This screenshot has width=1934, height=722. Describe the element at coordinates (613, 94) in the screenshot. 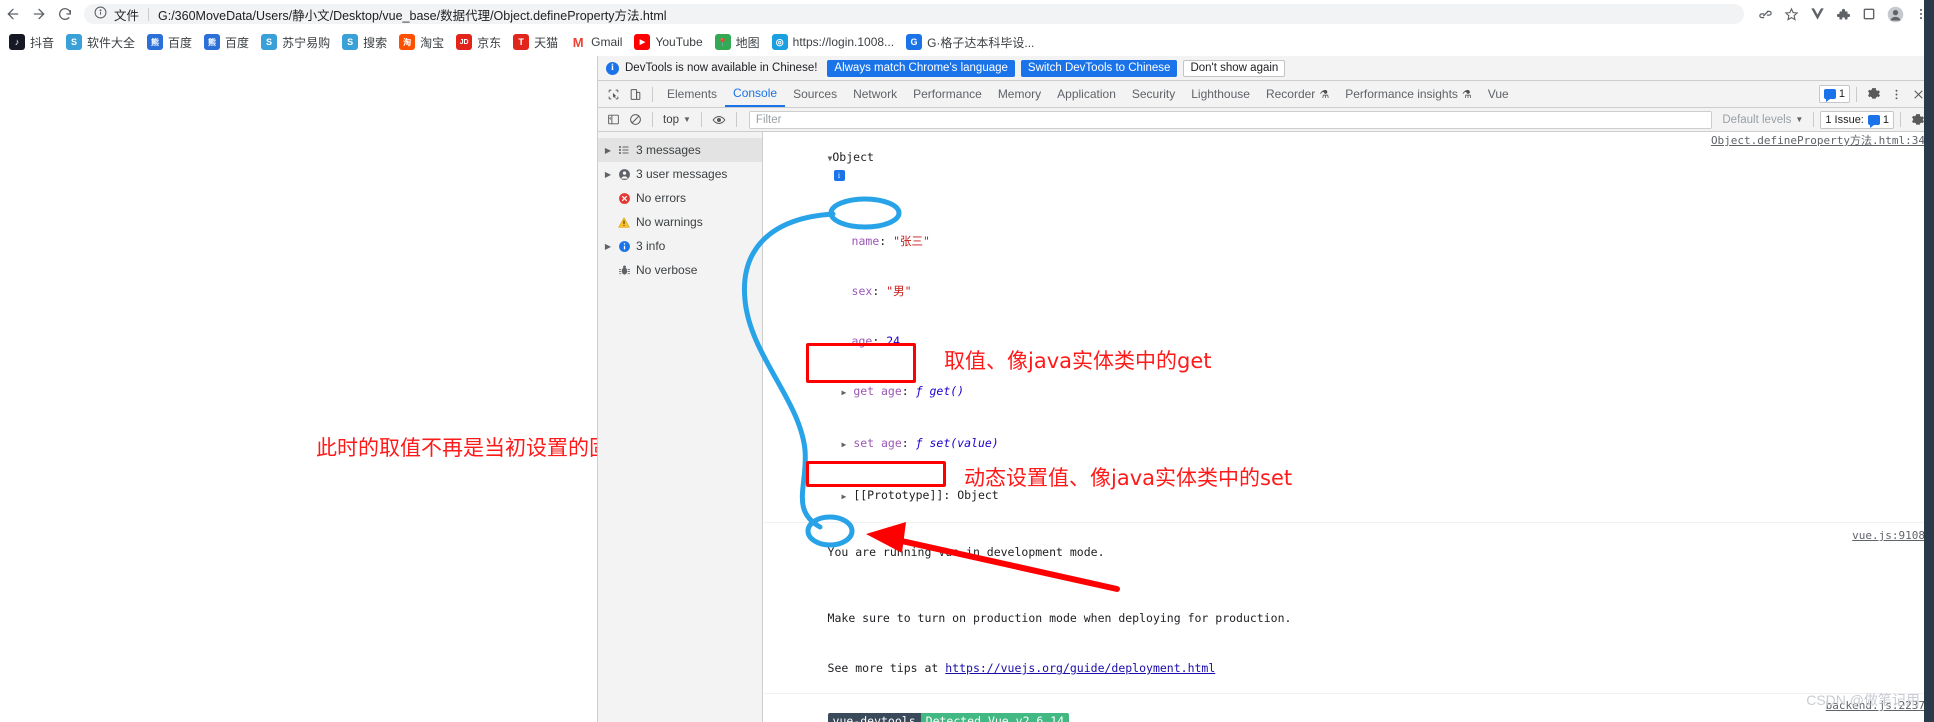

I see `inspect-element-icon` at that location.